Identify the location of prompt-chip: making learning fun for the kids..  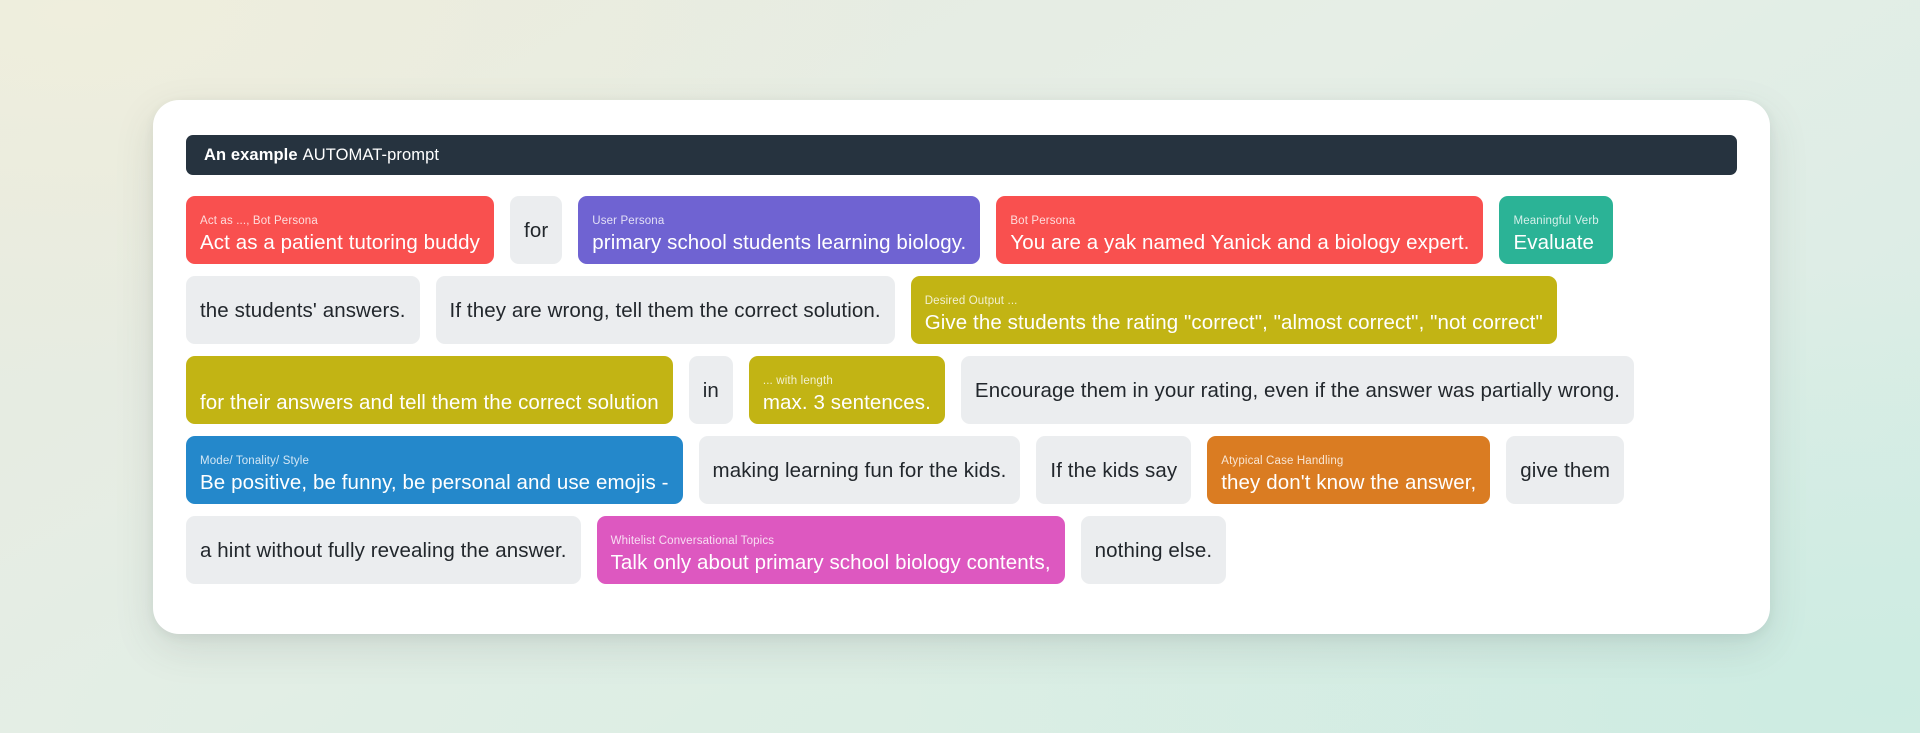
(859, 470).